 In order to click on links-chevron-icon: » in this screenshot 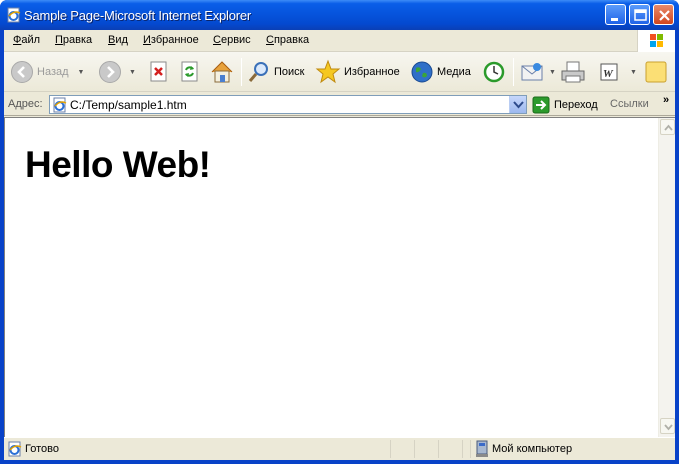, I will do `click(666, 100)`.